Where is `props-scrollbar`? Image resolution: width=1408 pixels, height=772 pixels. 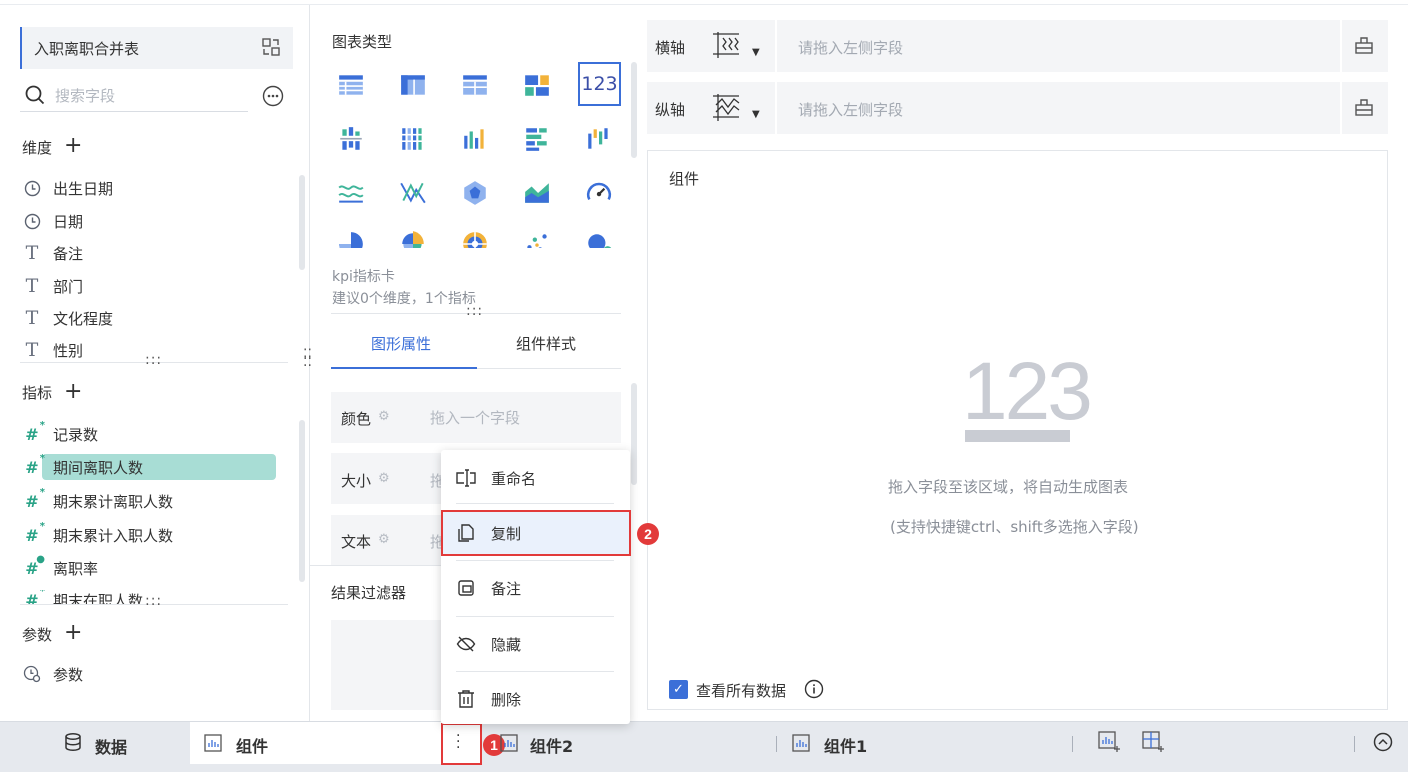
props-scrollbar is located at coordinates (634, 434).